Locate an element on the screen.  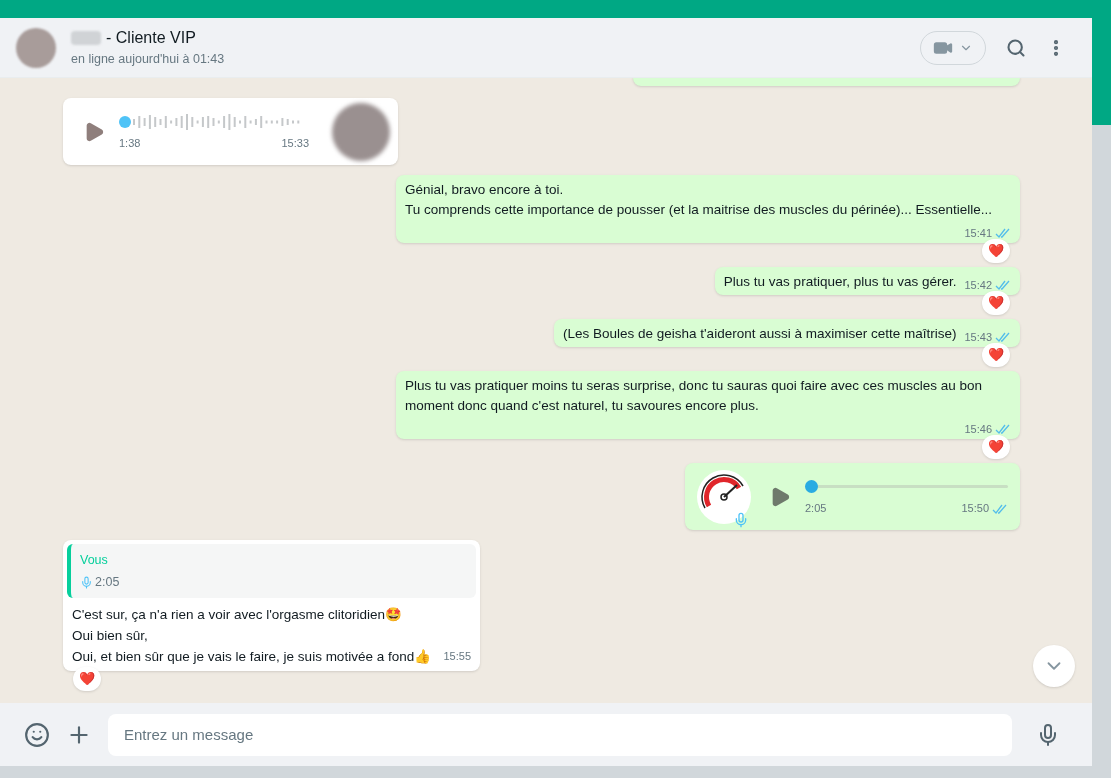
voice-duration: 1:38 is located at coordinates (130, 143).